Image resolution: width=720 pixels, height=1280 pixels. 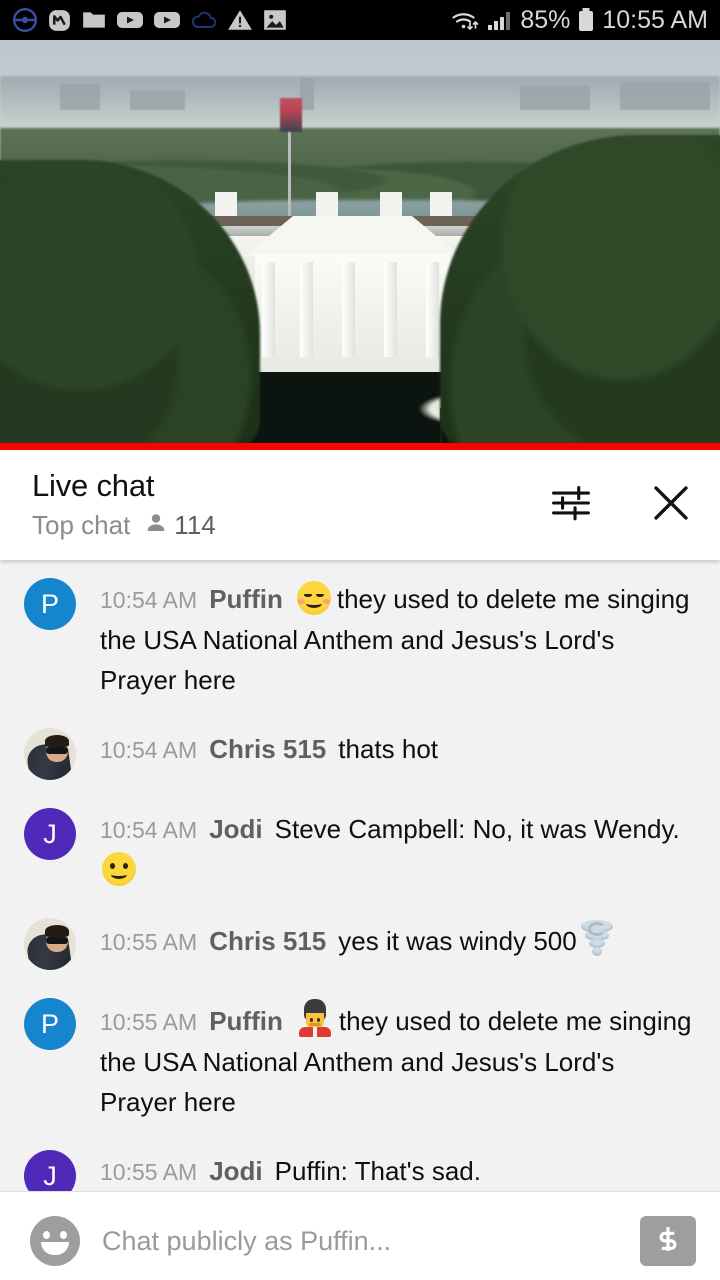 I want to click on photo-icon, so click(x=275, y=20).